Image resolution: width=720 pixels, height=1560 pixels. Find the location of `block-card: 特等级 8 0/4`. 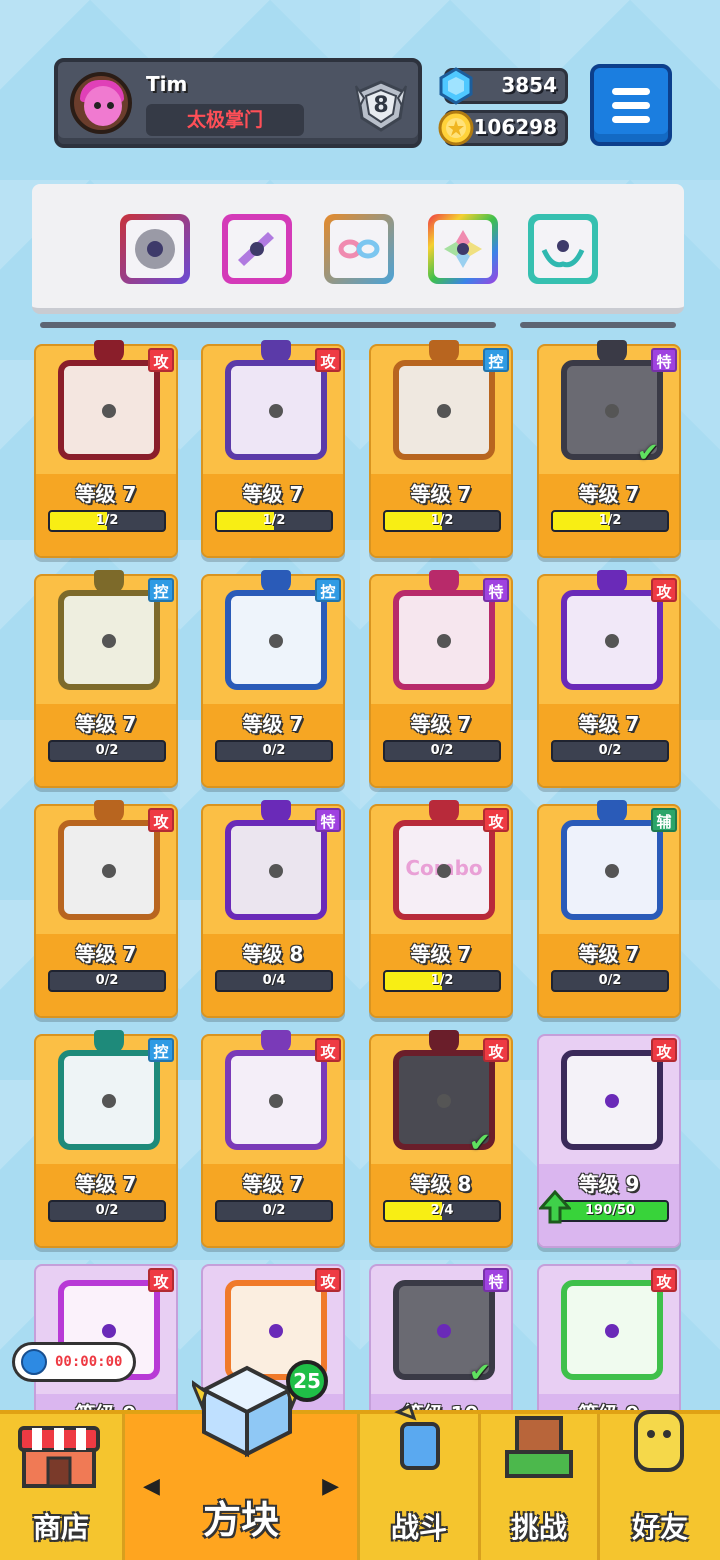

block-card: 特等级 8 0/4 is located at coordinates (273, 909).